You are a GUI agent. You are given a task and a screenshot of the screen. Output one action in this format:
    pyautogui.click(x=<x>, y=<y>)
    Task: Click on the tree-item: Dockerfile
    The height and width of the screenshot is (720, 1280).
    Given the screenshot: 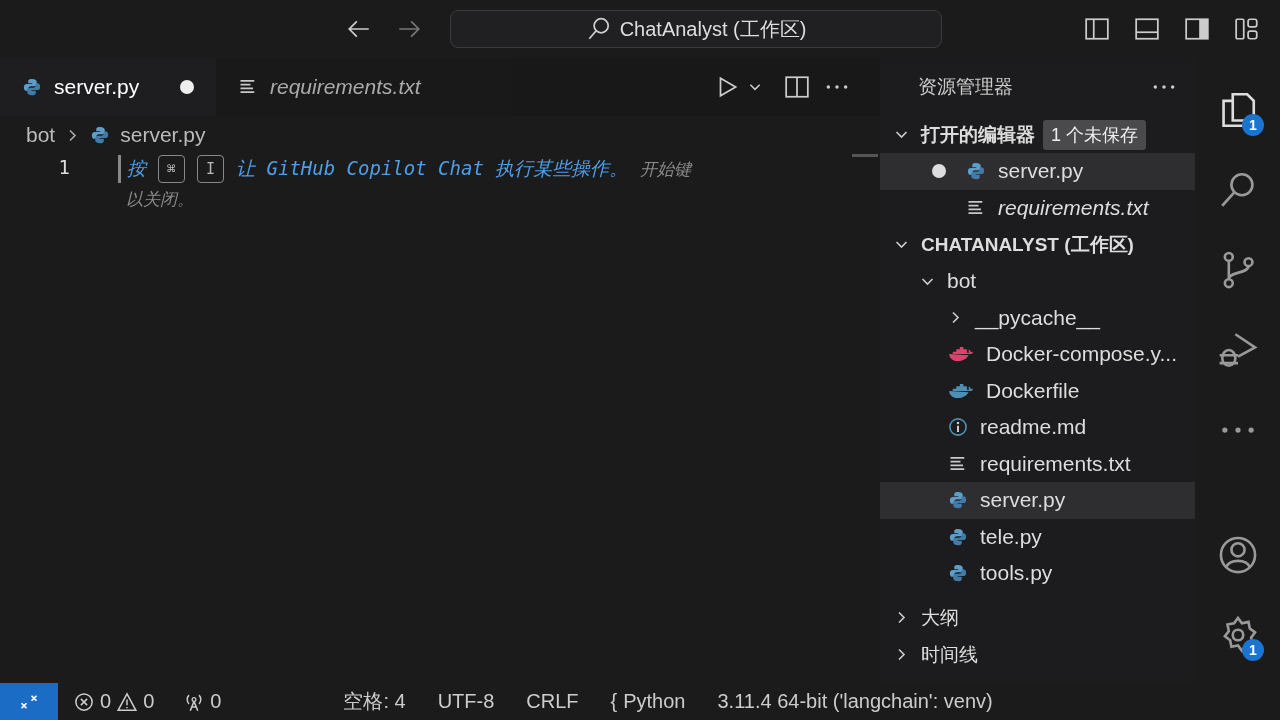 What is the action you would take?
    pyautogui.click(x=1037, y=390)
    